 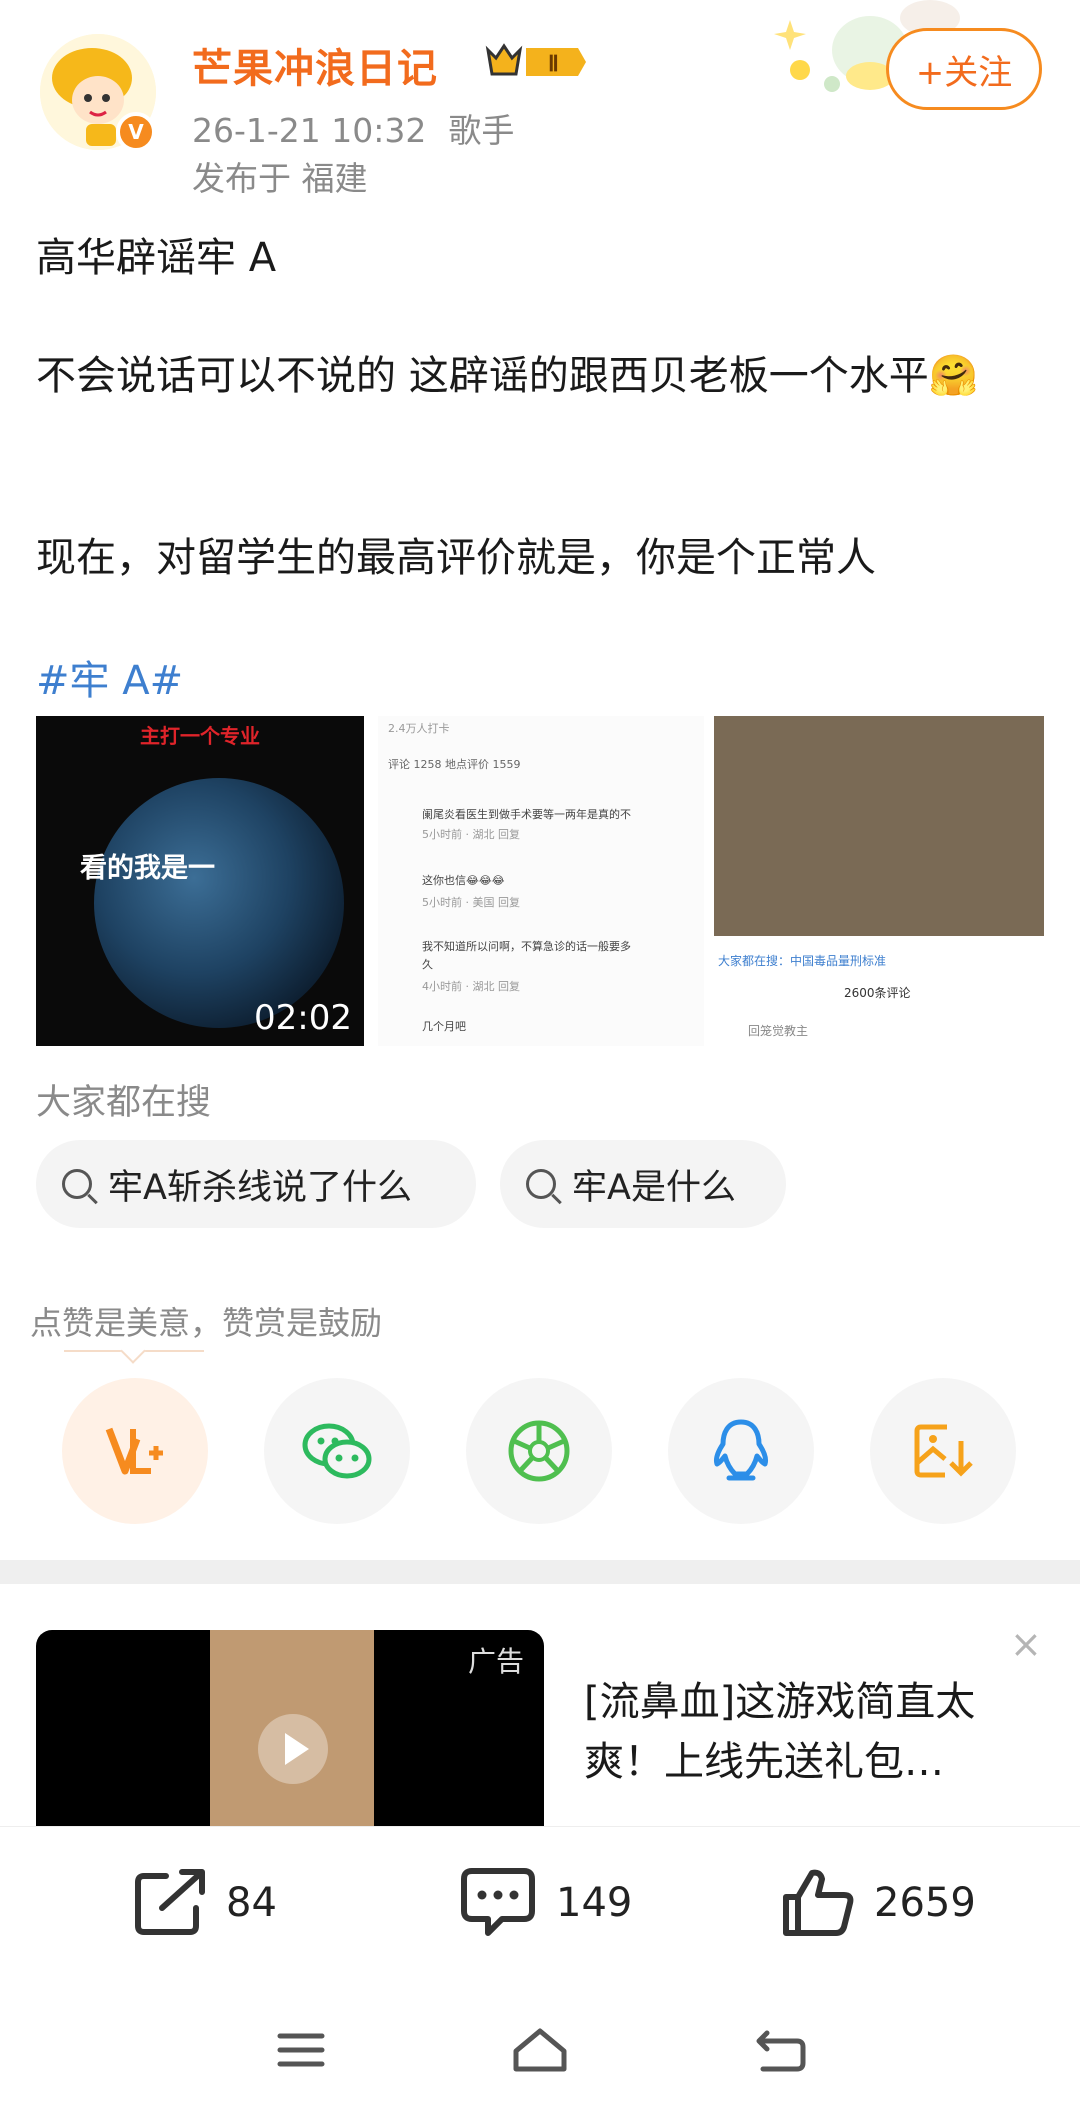 I want to click on post-meta: 26-1-21 10:32 歌手, so click(x=353, y=128).